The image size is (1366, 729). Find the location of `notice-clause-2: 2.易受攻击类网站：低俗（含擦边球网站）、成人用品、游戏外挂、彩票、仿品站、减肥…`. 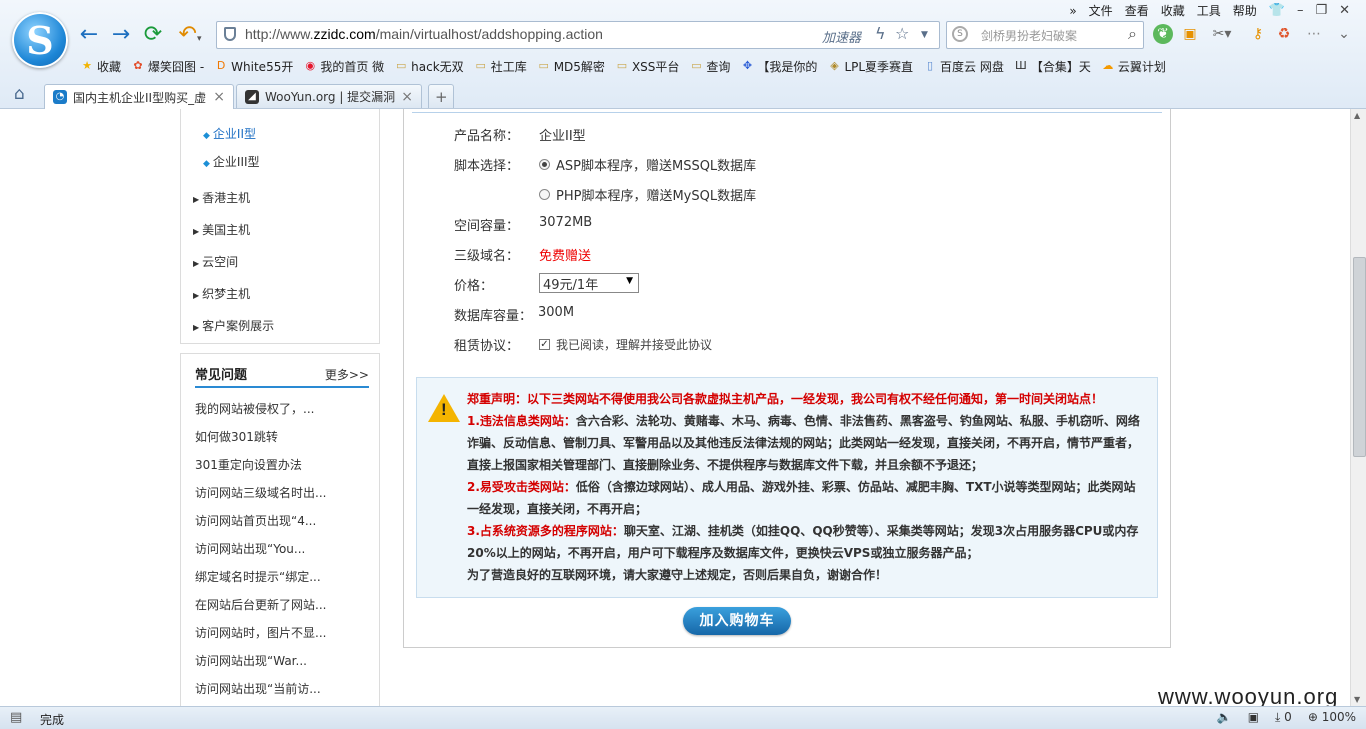

notice-clause-2: 2.易受攻击类网站：低俗（含擦边球网站）、成人用品、游戏外挂、彩票、仿品站、减肥… is located at coordinates (801, 487).